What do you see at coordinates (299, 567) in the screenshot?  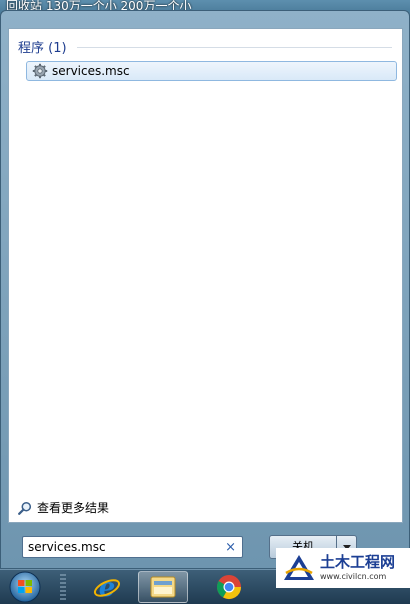 I see `watermark-logo-icon` at bounding box center [299, 567].